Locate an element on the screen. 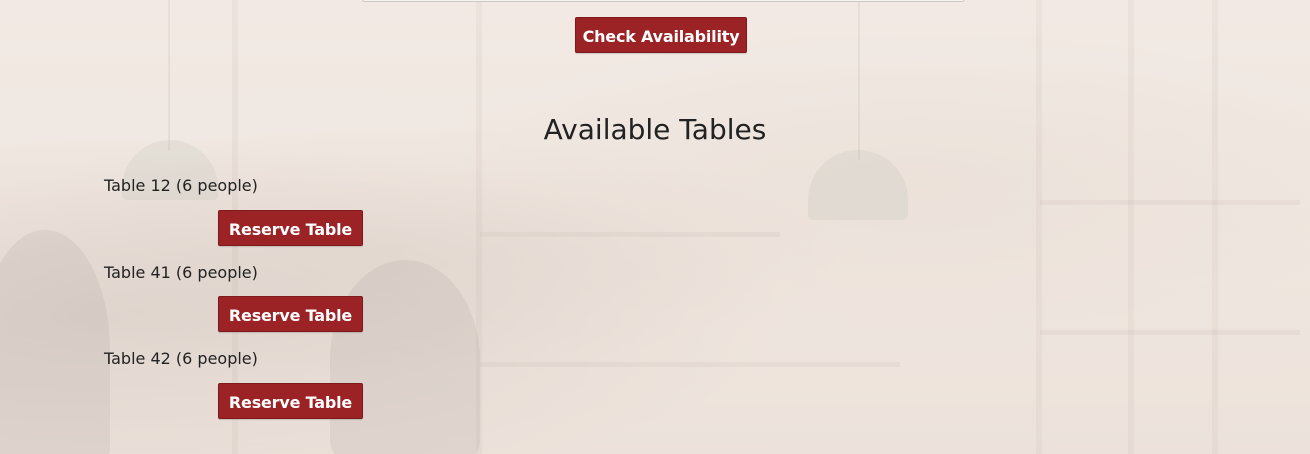  table-label: Table 12 (6 people) is located at coordinates (181, 185).